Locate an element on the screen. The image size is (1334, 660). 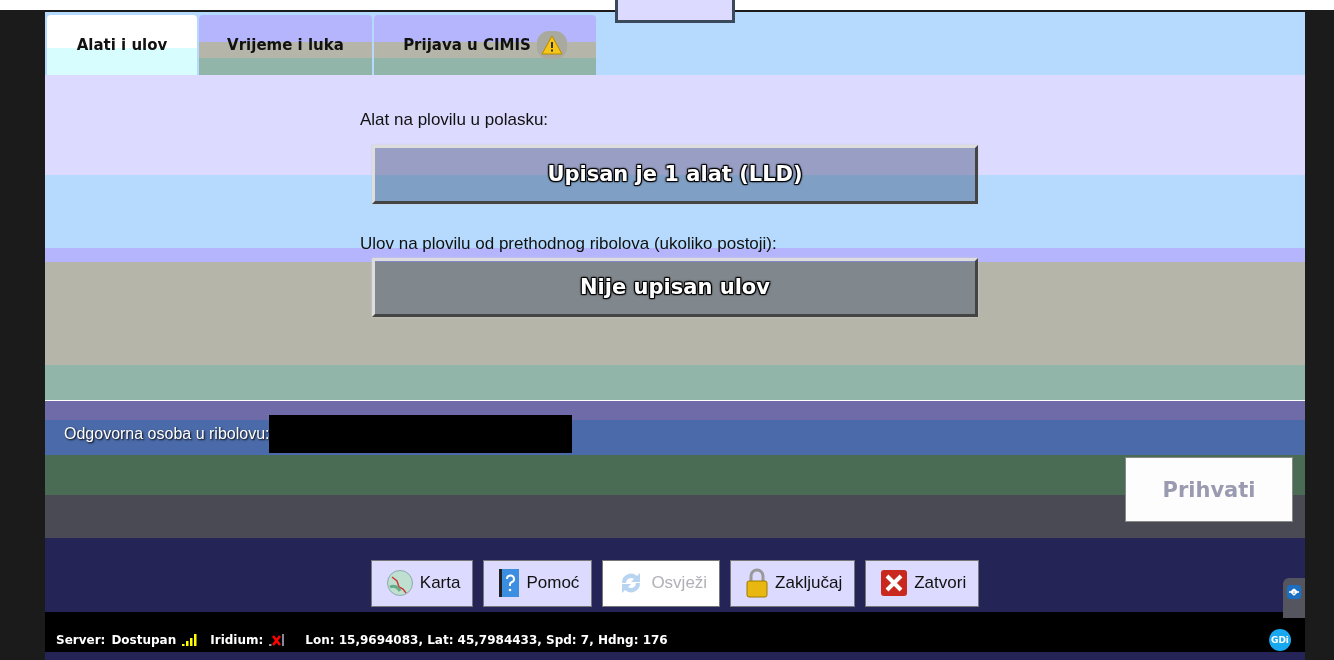
field-label: Odgovorna osoba u ribolovu: is located at coordinates (167, 434).